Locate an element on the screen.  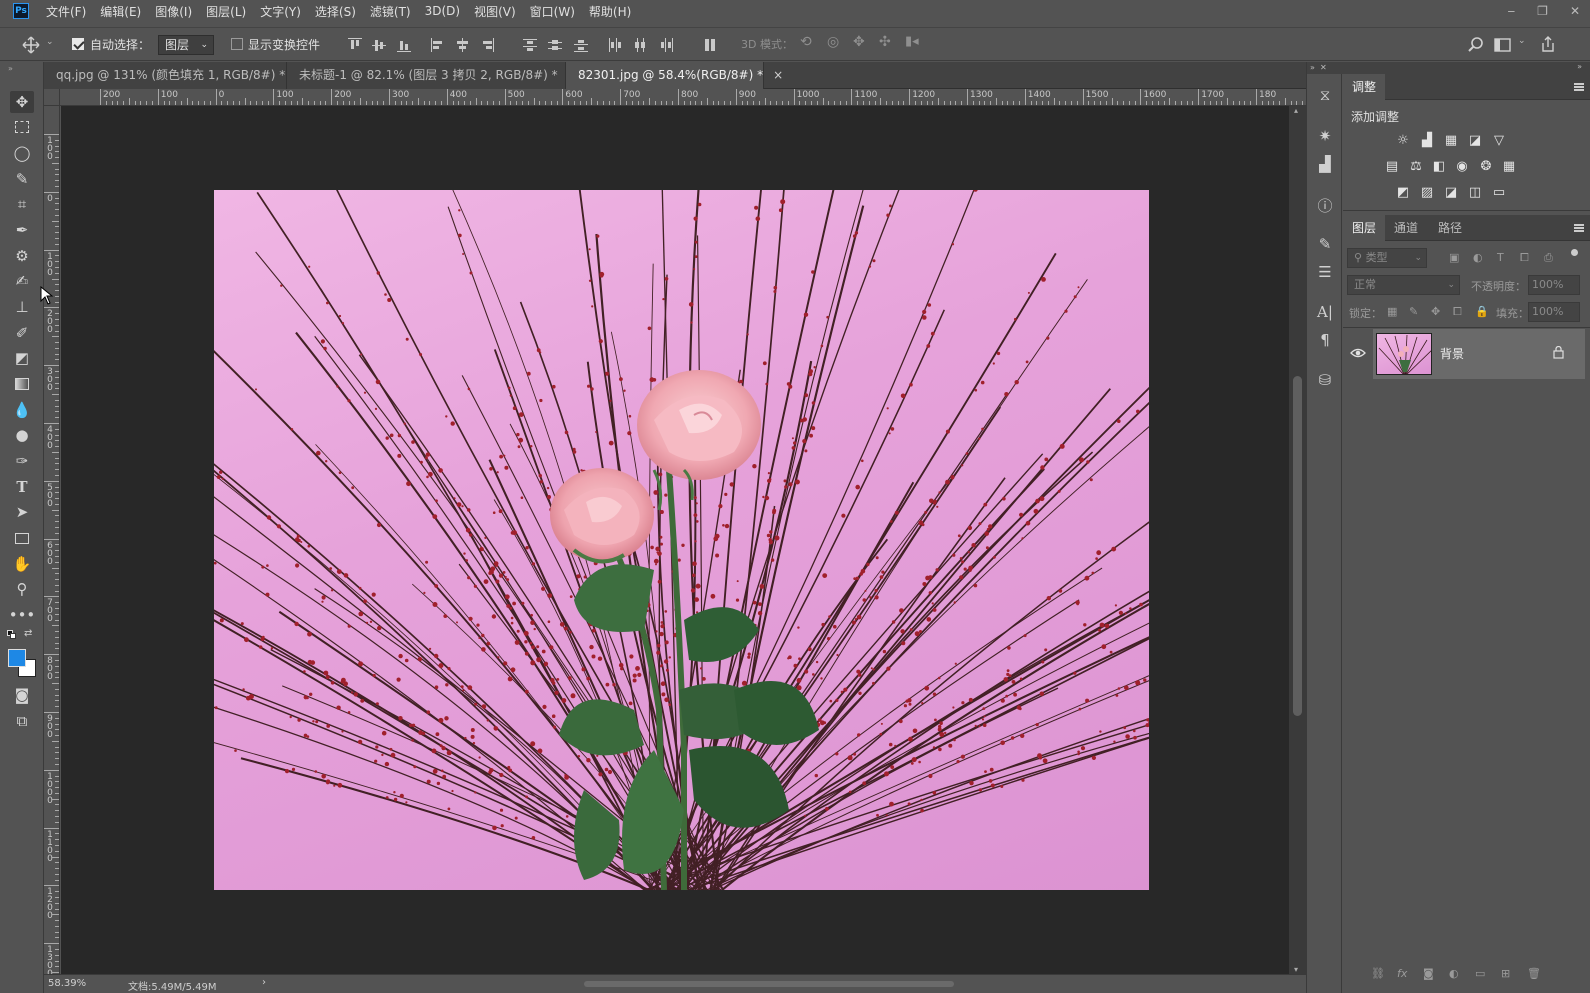
swap-colors-icon: ⇄ is located at coordinates (28, 633).